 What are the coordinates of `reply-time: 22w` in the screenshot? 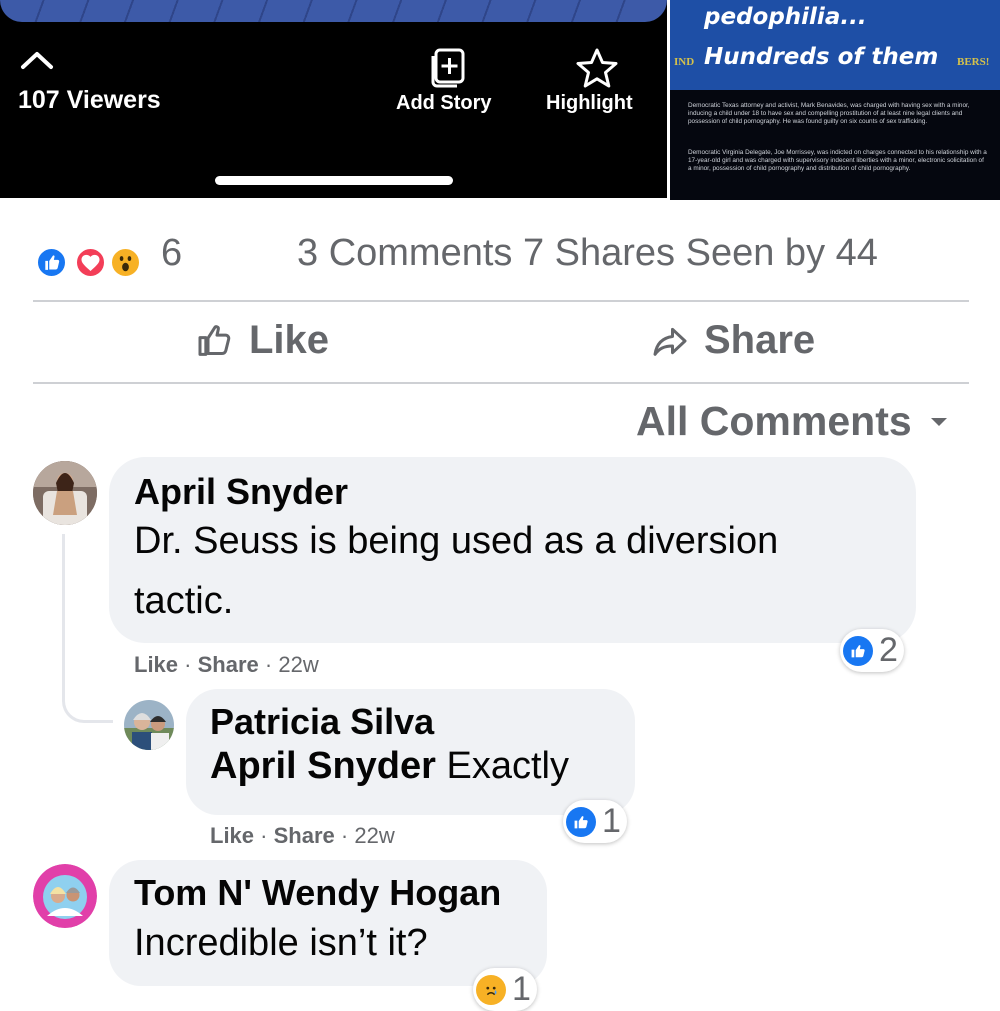 It's located at (374, 835).